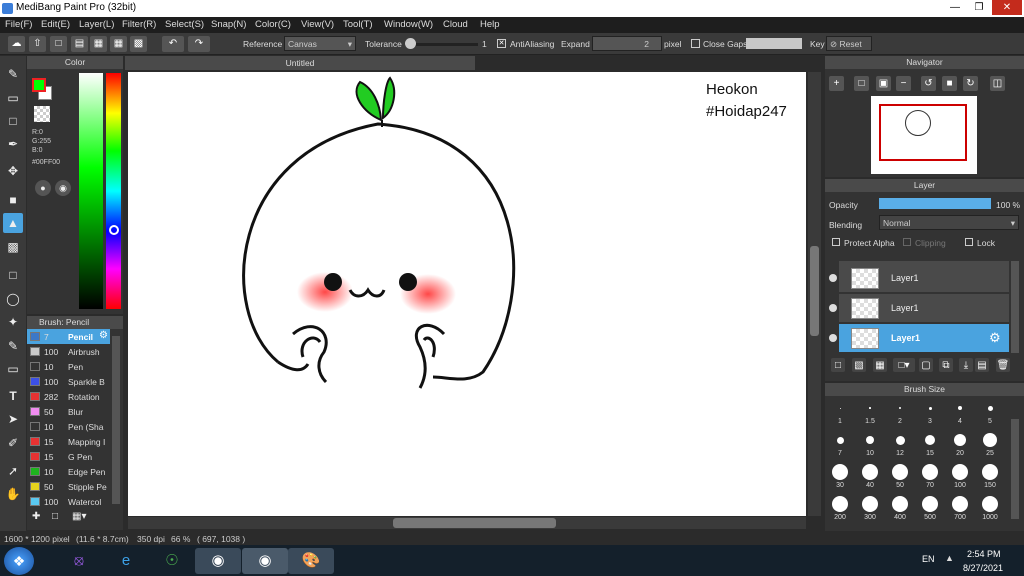  What do you see at coordinates (983, 568) in the screenshot?
I see `clock-date: 8/27/2021` at bounding box center [983, 568].